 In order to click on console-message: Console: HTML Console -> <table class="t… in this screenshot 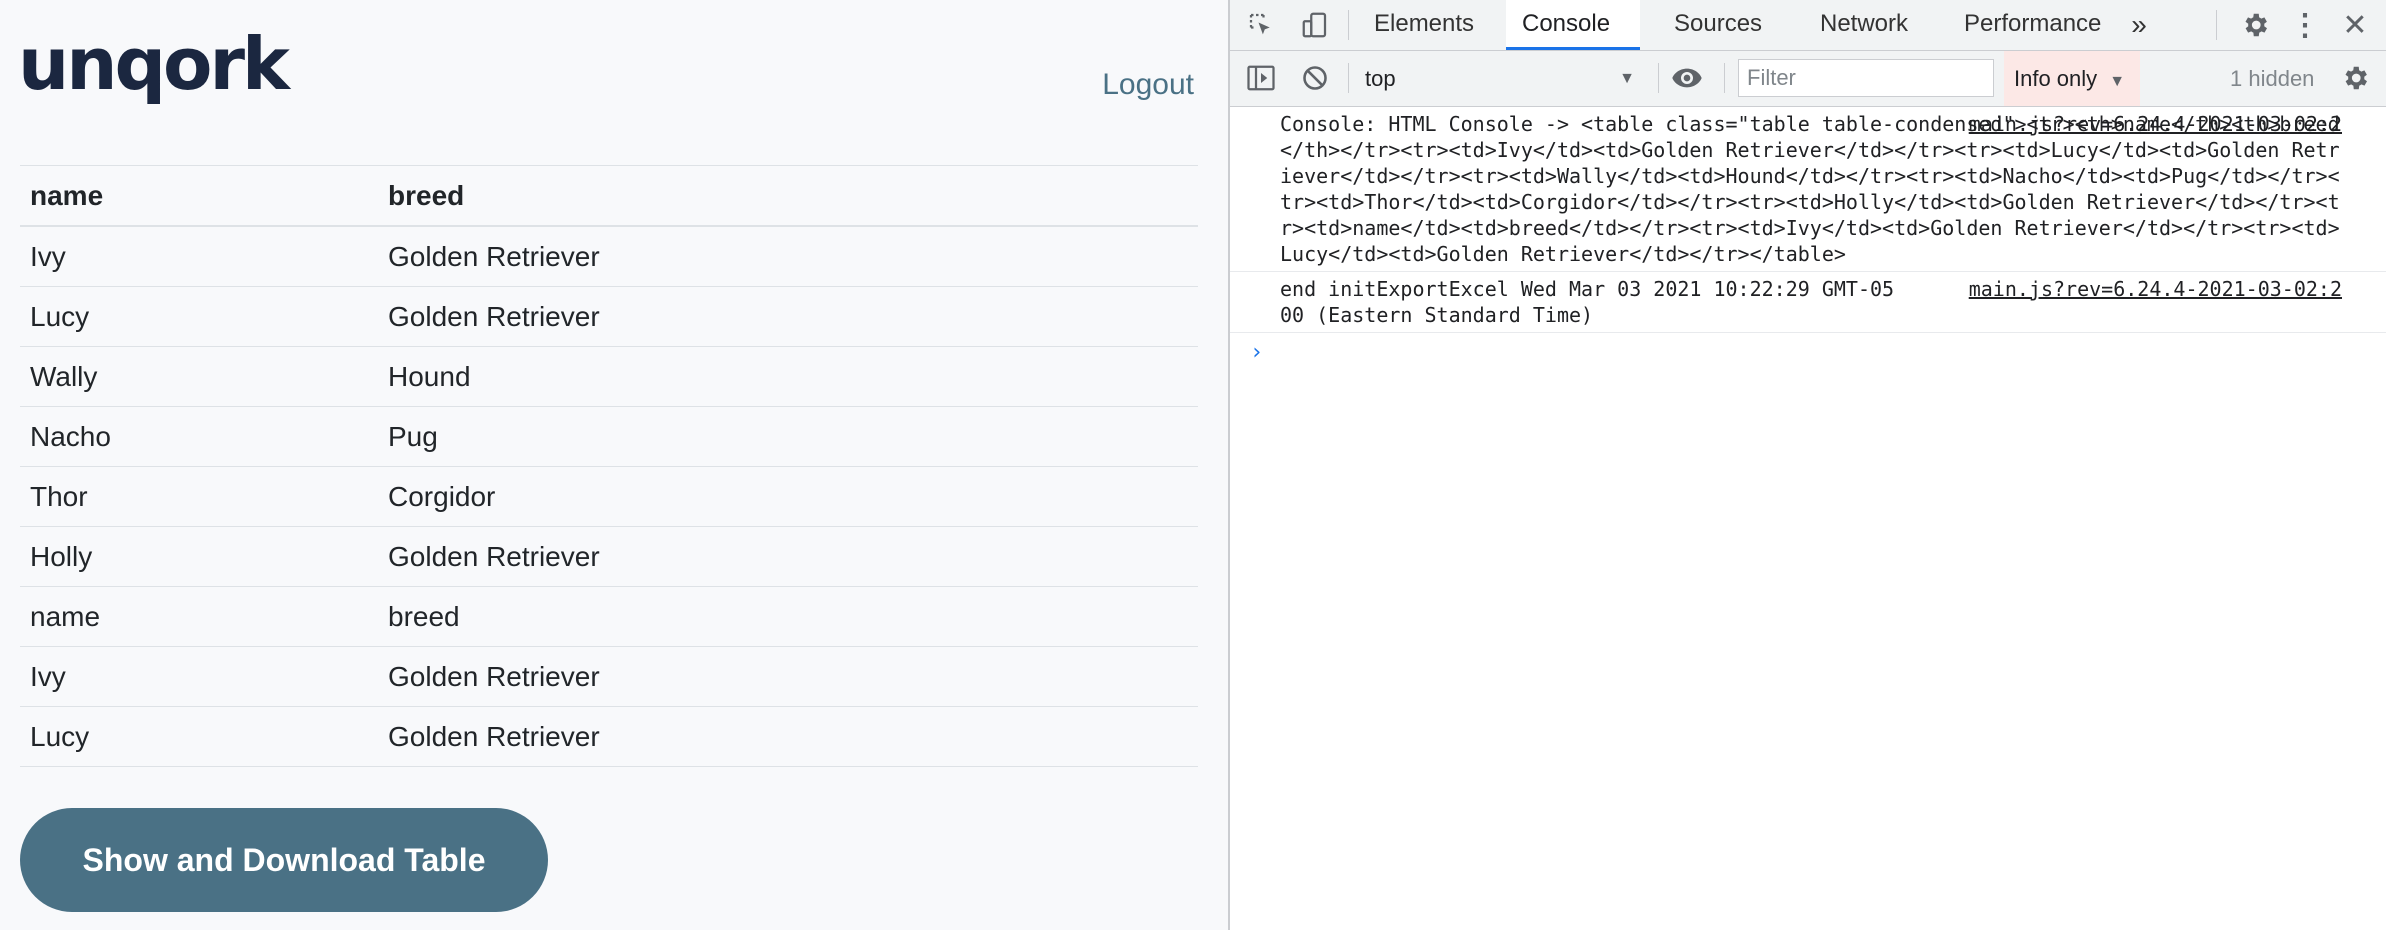, I will do `click(1808, 189)`.